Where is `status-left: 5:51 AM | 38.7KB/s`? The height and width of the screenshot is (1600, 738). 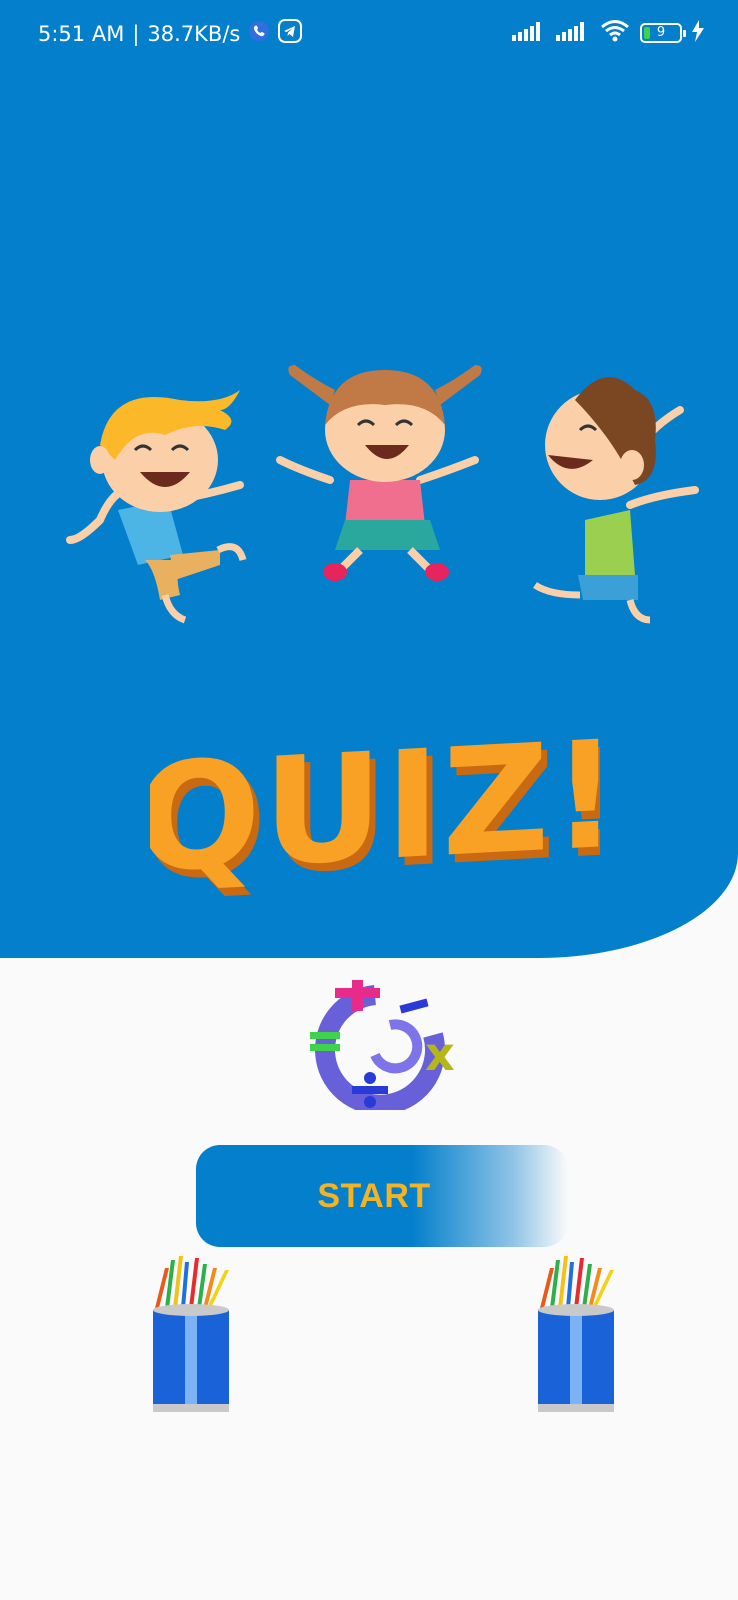
status-left: 5:51 AM | 38.7KB/s is located at coordinates (170, 33).